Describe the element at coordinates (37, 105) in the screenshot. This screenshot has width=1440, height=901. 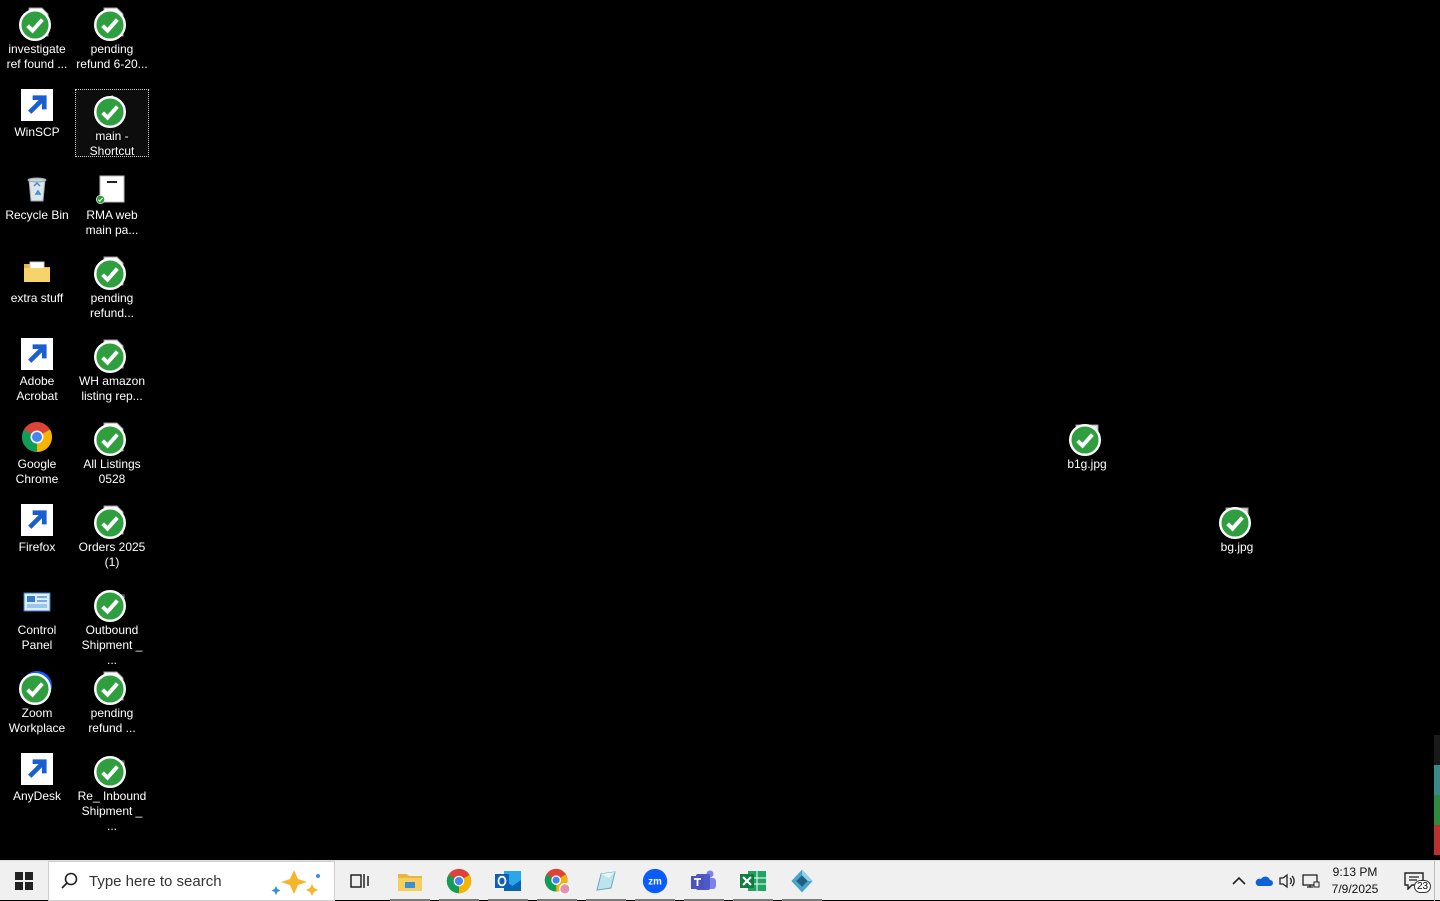
I see `winscp-icon` at that location.